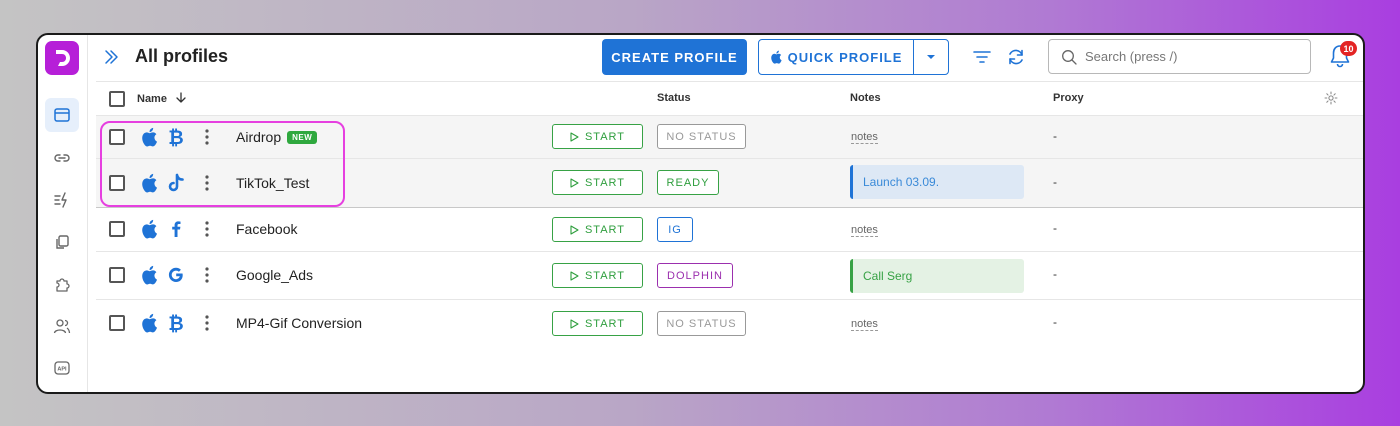  I want to click on new-badge: NEW, so click(302, 137).